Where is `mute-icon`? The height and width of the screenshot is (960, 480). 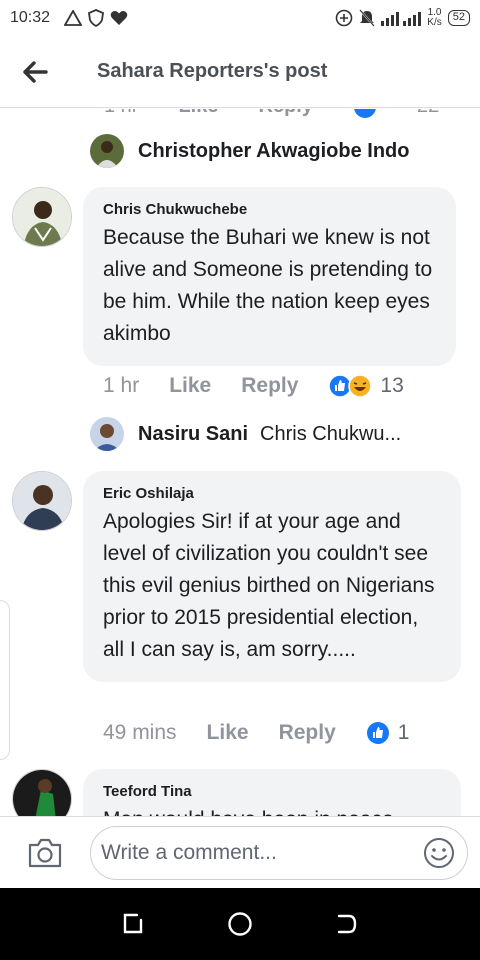
mute-icon is located at coordinates (367, 18).